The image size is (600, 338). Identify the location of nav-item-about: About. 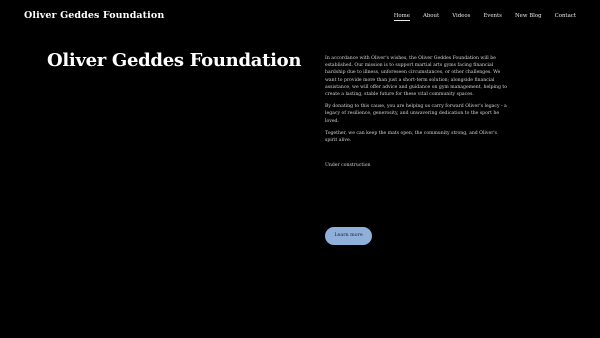
(431, 17).